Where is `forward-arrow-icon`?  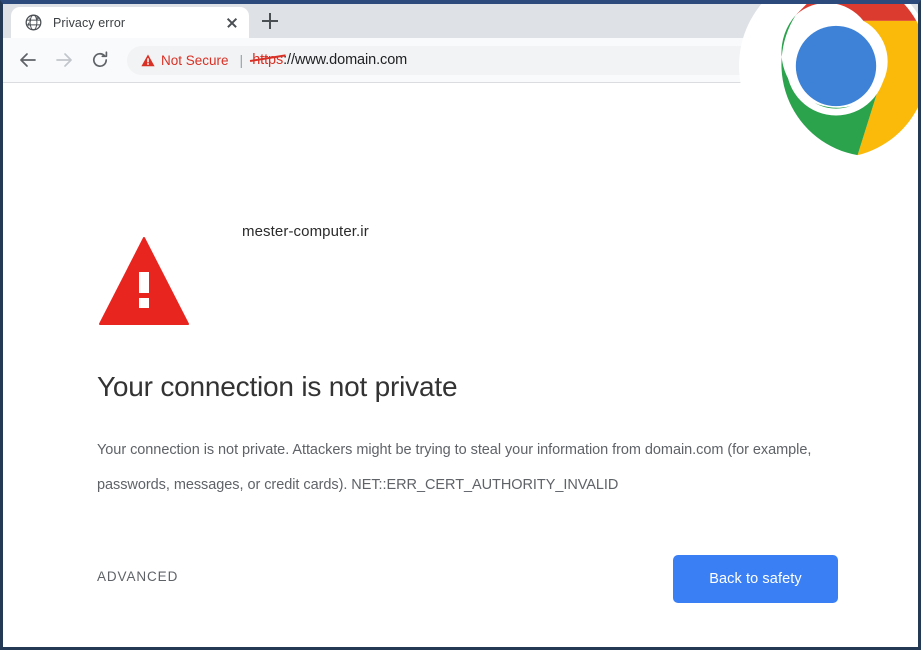
forward-arrow-icon is located at coordinates (64, 60).